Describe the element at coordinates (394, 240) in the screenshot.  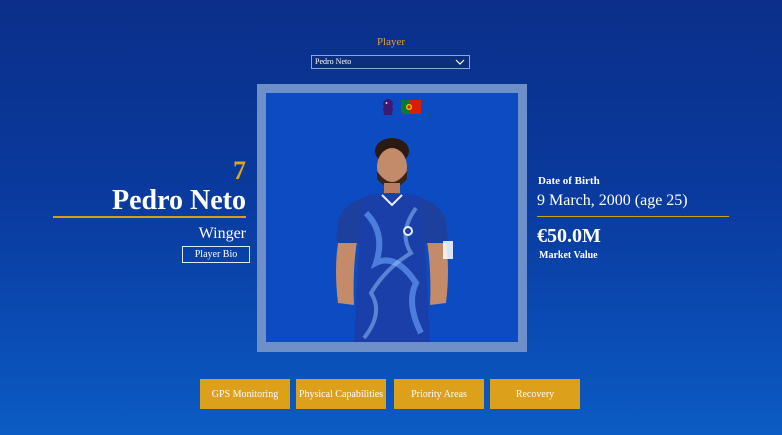
I see `player-figure` at that location.